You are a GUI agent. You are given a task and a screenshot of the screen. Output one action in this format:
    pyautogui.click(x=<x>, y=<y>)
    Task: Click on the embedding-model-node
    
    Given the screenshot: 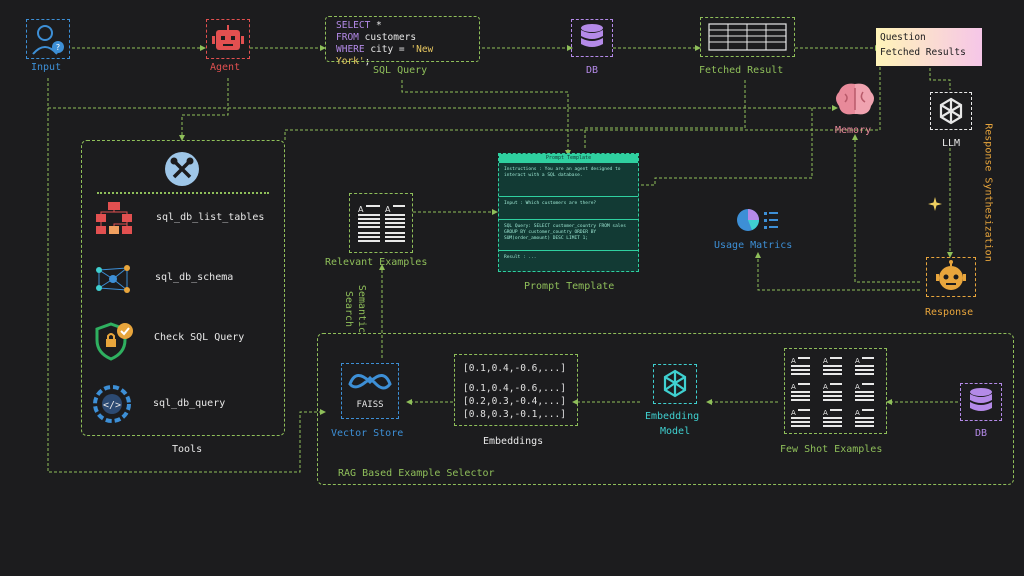 What is the action you would take?
    pyautogui.click(x=675, y=384)
    